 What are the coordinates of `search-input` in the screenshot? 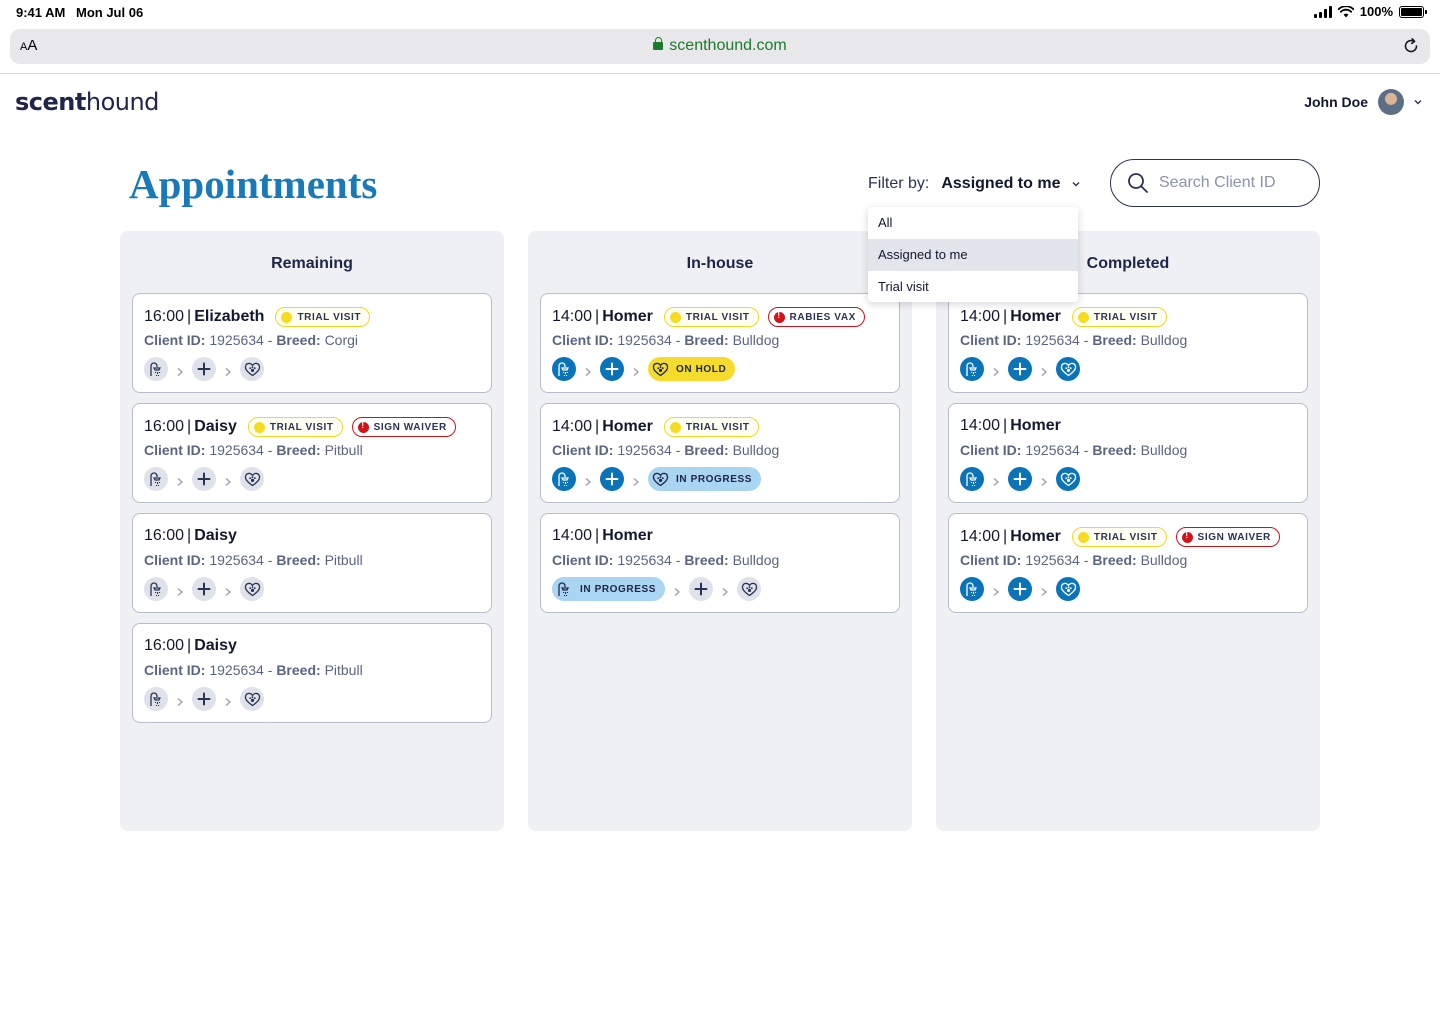 It's located at (1229, 183).